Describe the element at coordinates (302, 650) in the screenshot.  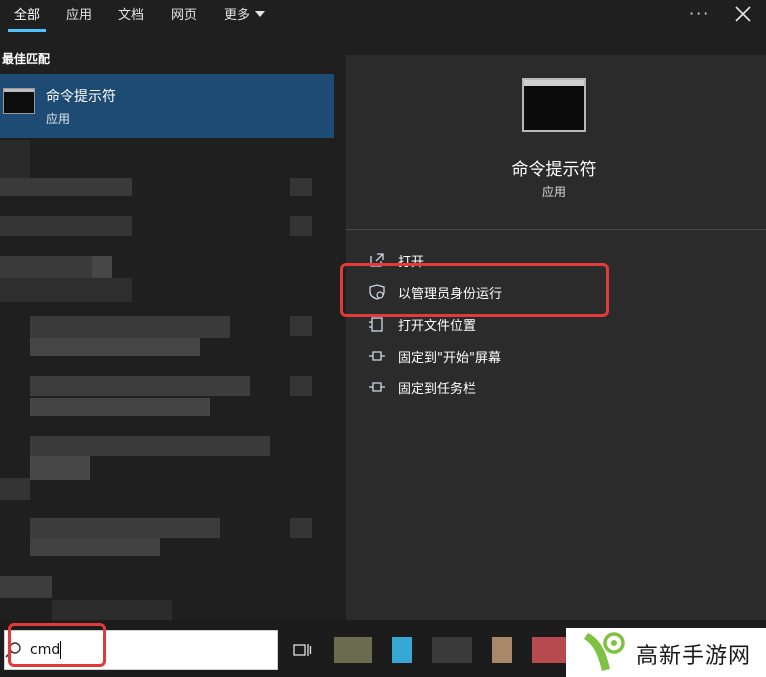
I see `task-view-icon` at that location.